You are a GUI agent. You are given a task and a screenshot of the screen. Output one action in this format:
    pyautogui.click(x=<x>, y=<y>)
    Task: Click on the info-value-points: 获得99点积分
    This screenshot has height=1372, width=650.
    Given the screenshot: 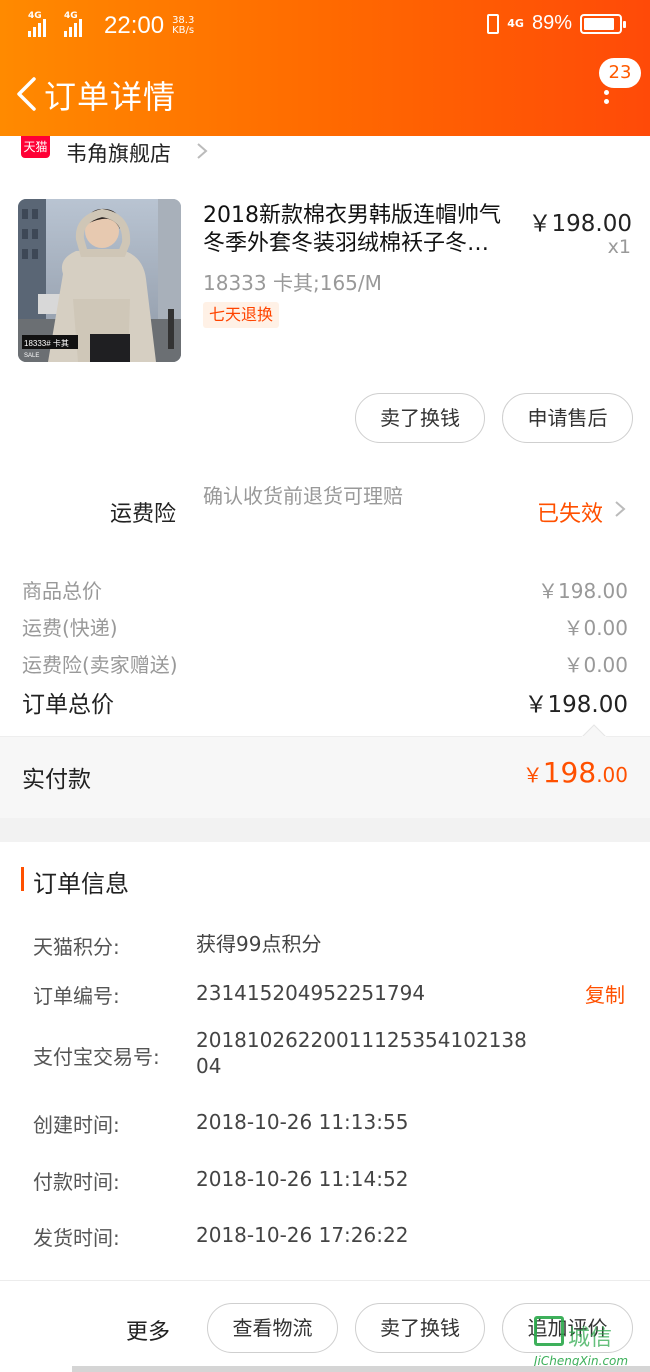 What is the action you would take?
    pyautogui.click(x=259, y=944)
    